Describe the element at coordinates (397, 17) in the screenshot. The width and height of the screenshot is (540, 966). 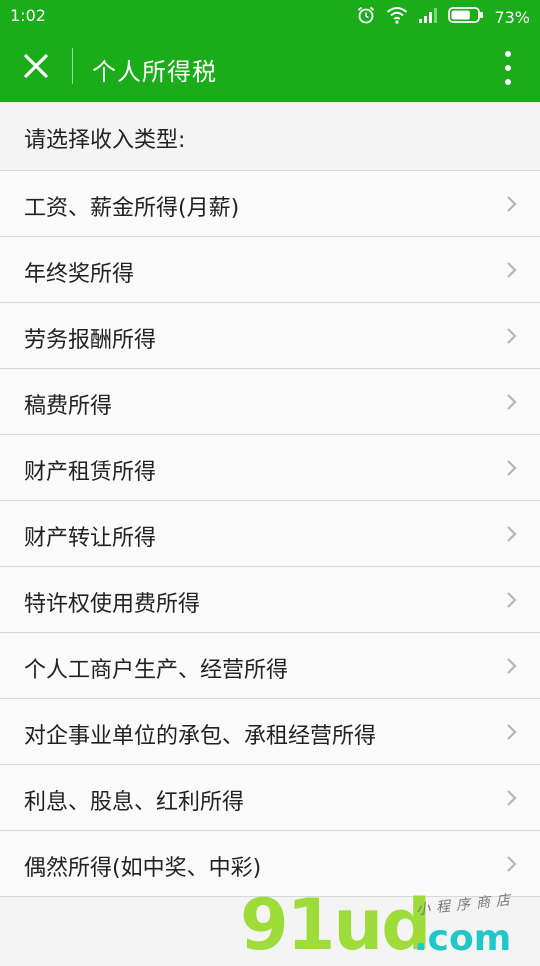
I see `wifi-icon` at that location.